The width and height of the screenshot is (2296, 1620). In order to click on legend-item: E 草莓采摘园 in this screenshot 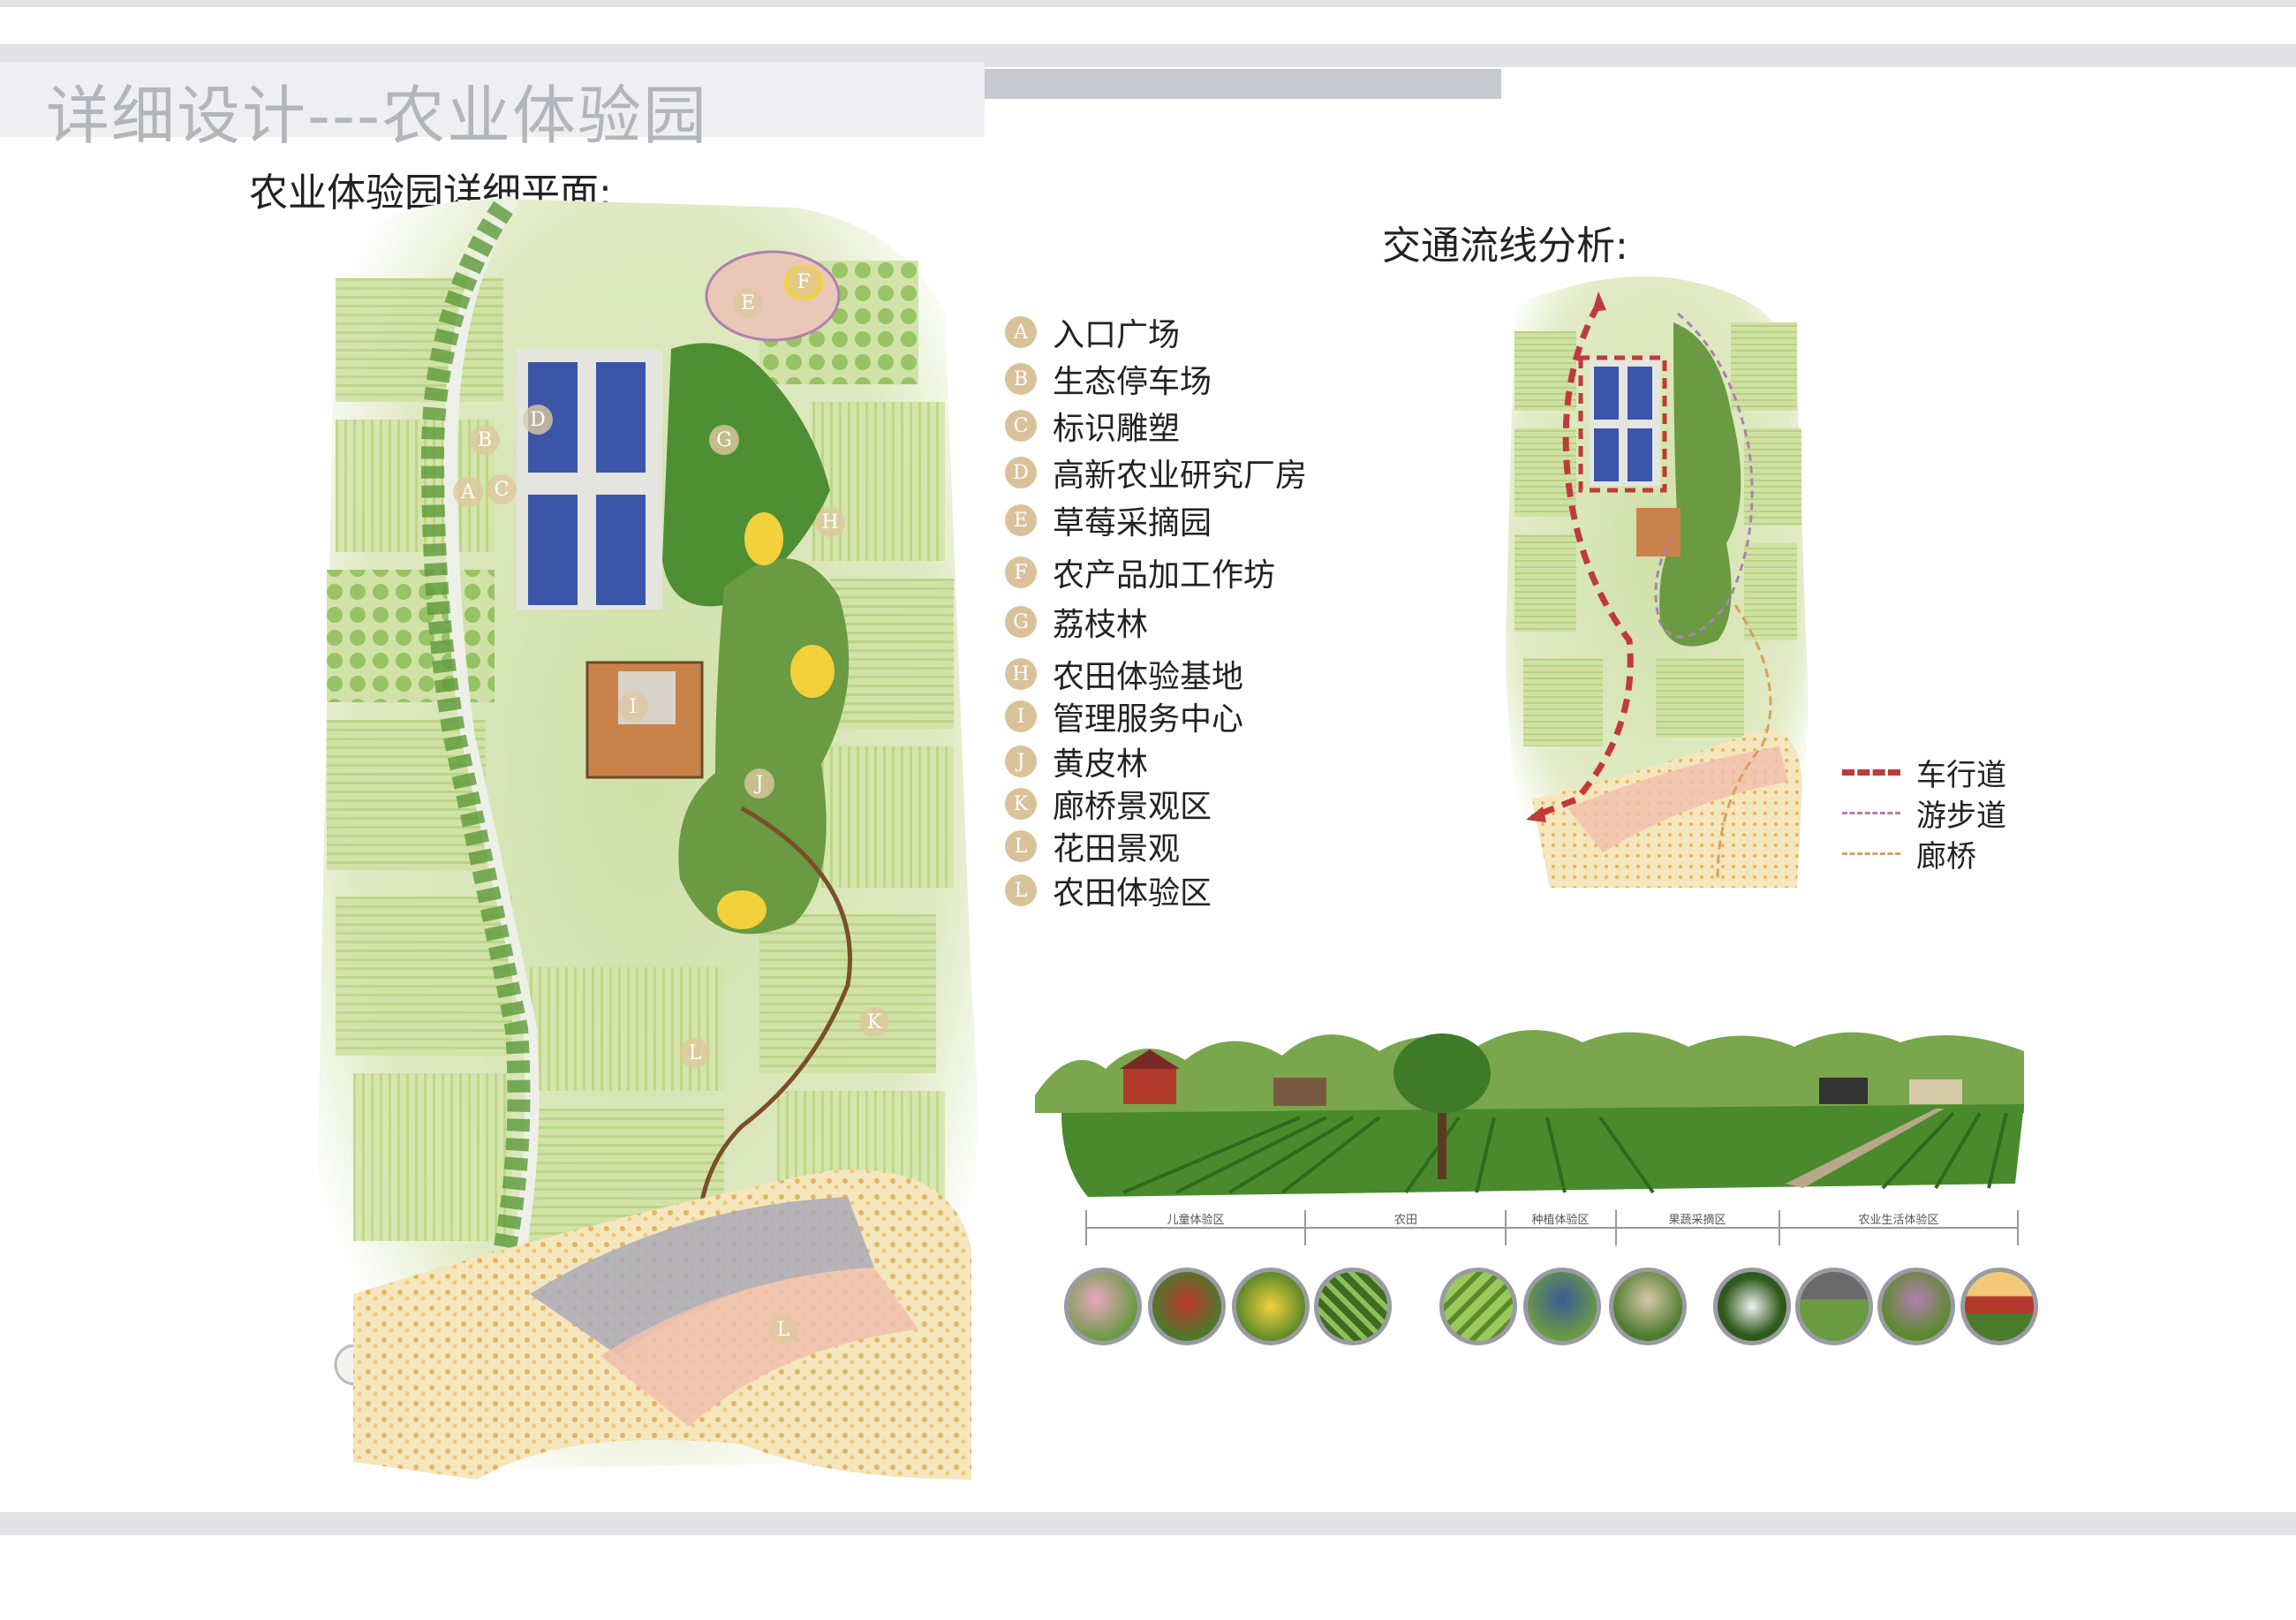, I will do `click(1108, 520)`.